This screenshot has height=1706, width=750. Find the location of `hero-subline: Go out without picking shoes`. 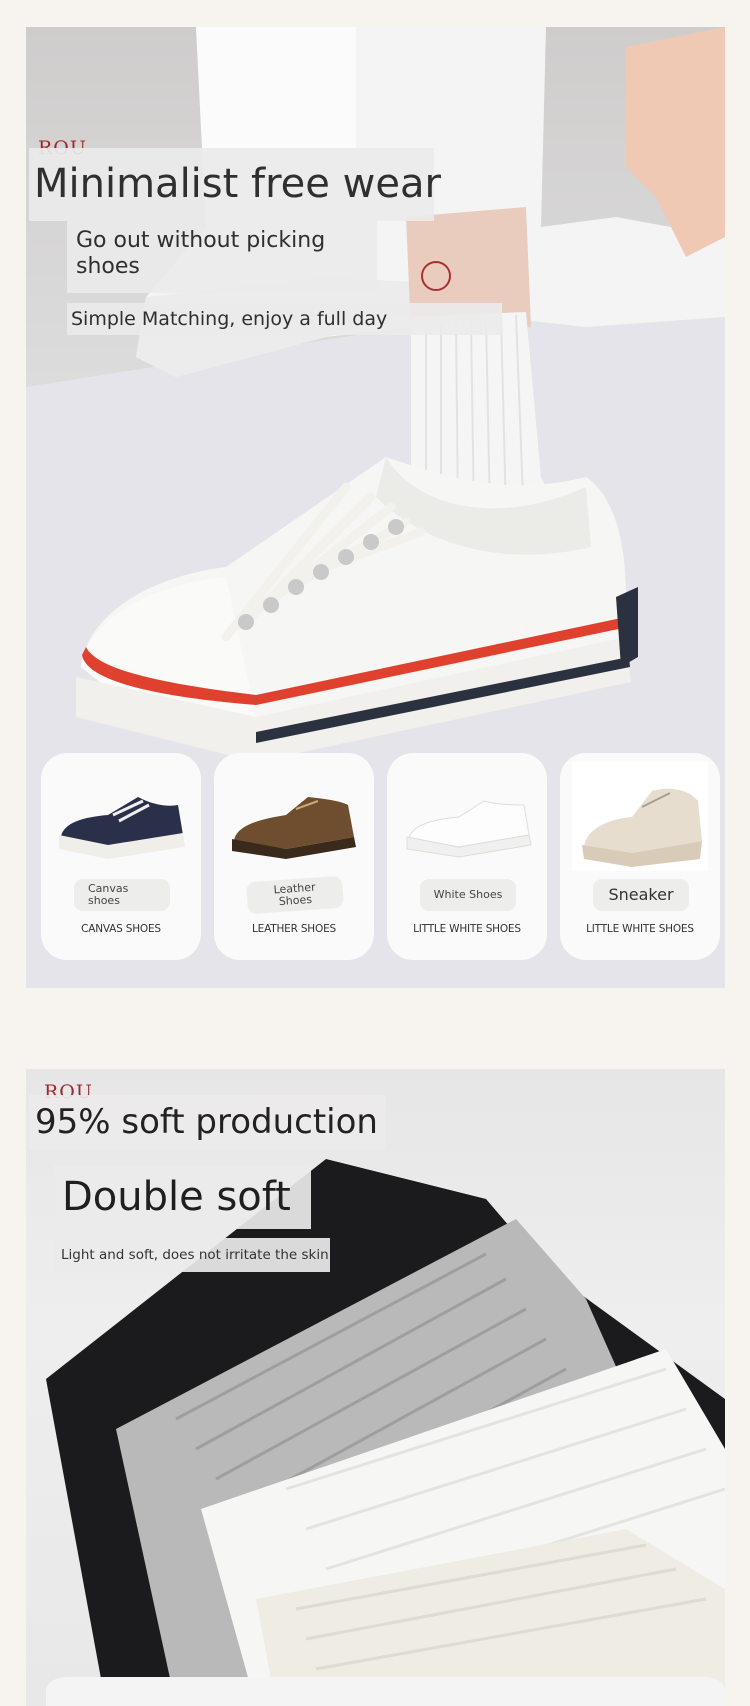

hero-subline: Go out without picking shoes is located at coordinates (222, 257).